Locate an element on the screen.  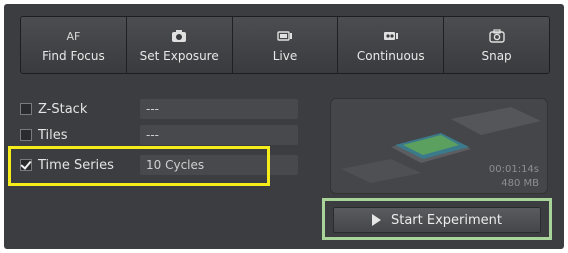
start-experiment-label: Start Experiment is located at coordinates (446, 220).